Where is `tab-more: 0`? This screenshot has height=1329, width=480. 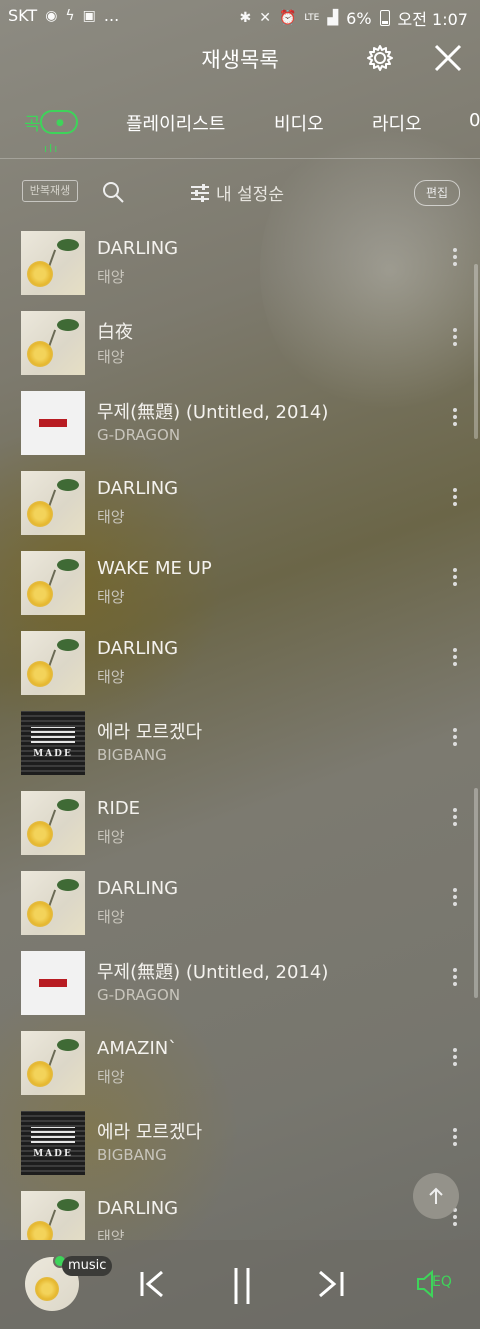 tab-more: 0 is located at coordinates (474, 120).